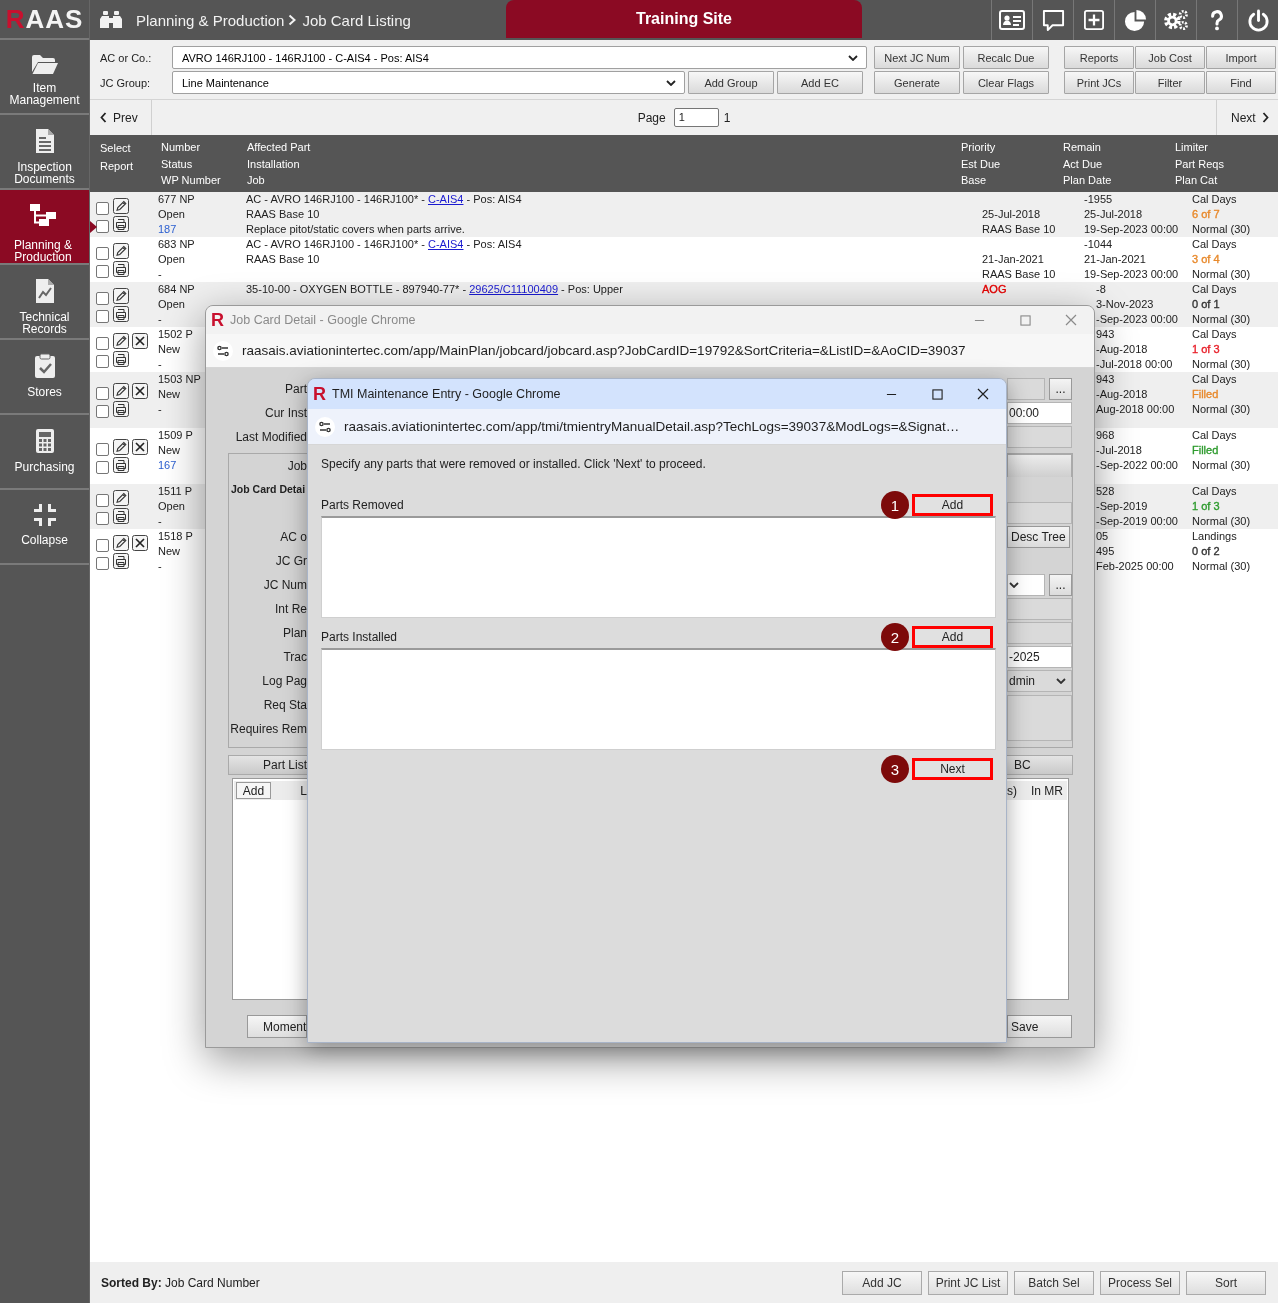 This screenshot has width=1278, height=1303. Describe the element at coordinates (1099, 57) in the screenshot. I see `toolbar-button: Reports` at that location.